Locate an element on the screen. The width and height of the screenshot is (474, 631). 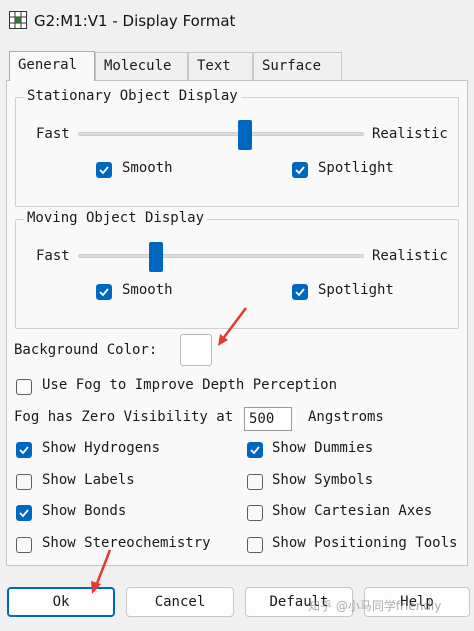
show-bonds-checkbox is located at coordinates (24, 513).